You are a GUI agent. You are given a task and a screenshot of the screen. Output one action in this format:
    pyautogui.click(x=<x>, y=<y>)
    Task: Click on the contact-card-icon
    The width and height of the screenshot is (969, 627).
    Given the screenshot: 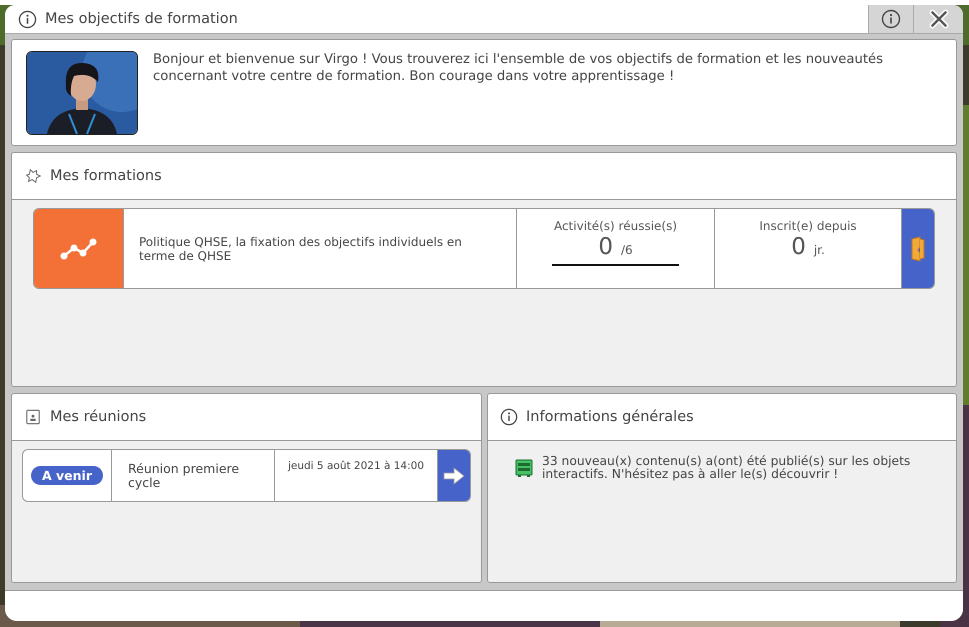 What is the action you would take?
    pyautogui.click(x=33, y=417)
    